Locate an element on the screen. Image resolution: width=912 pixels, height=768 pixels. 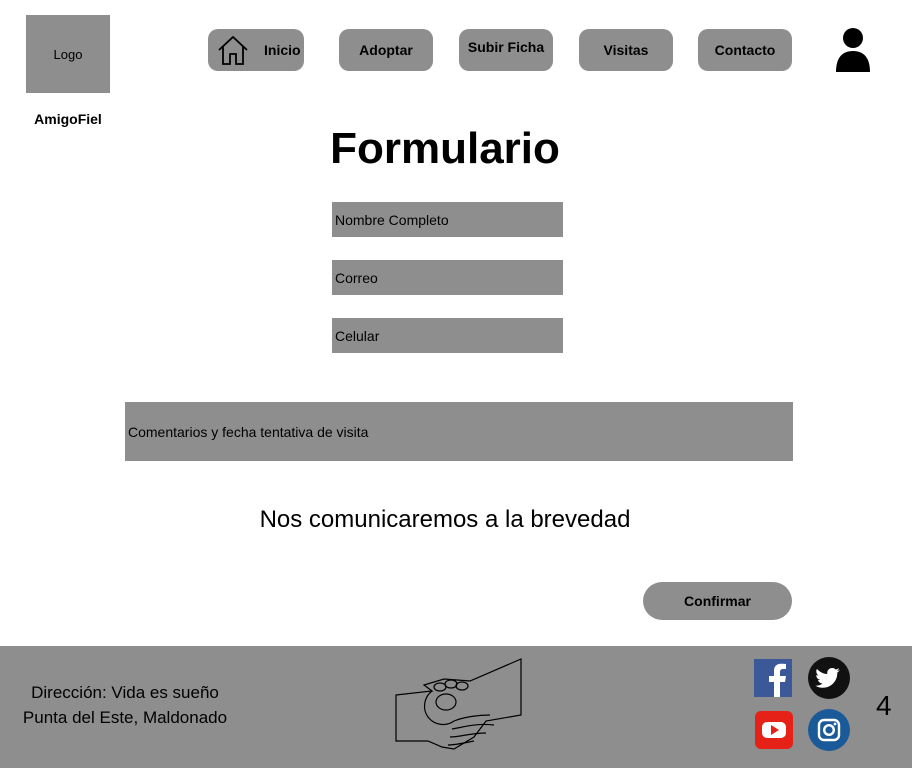
phone-placeholder: Celular is located at coordinates (357, 335).